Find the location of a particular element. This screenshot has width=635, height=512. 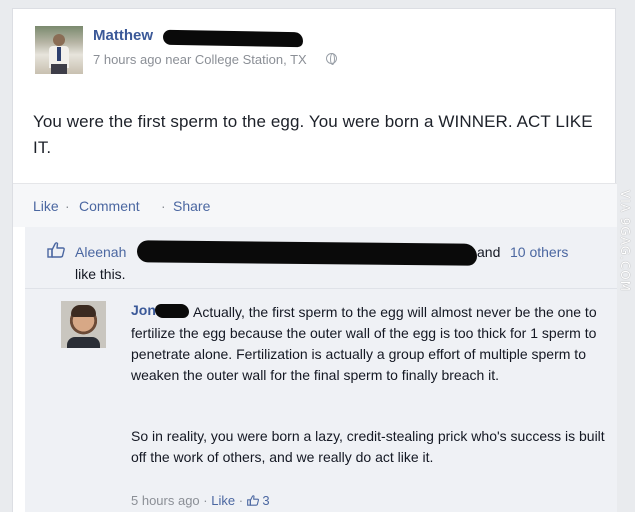

likes-summary: Aleenah and 10 others like this. is located at coordinates (321, 258).